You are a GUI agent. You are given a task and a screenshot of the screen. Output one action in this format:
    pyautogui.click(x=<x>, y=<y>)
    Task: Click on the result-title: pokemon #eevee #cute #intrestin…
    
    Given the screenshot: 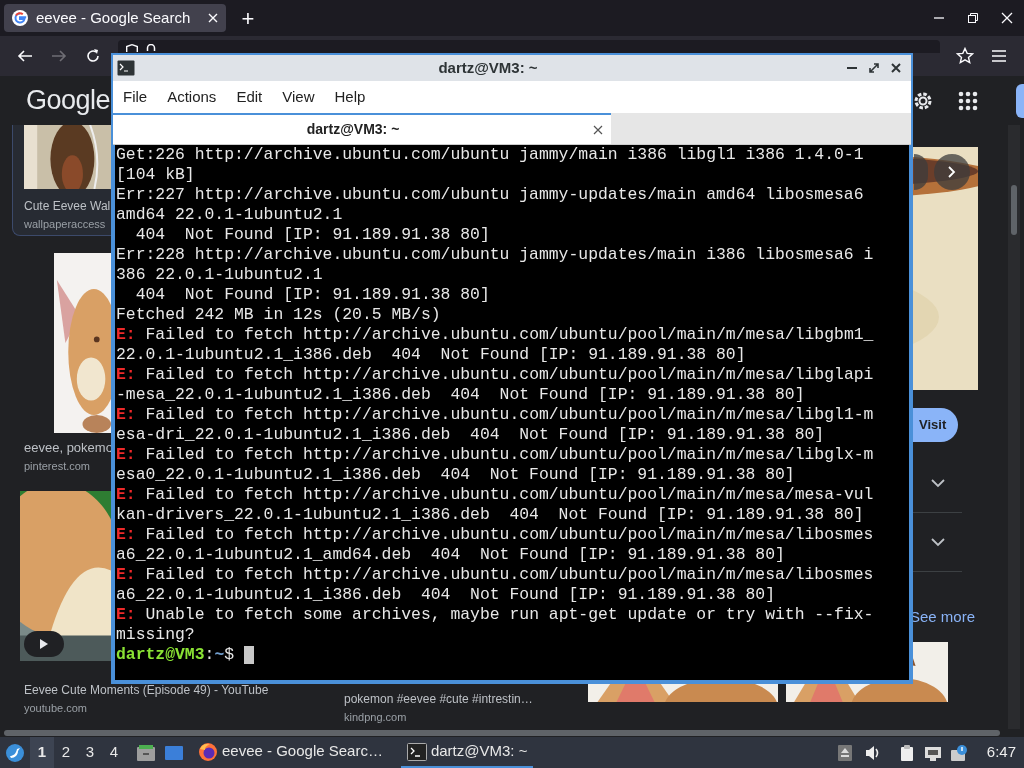 What is the action you would take?
    pyautogui.click(x=438, y=699)
    